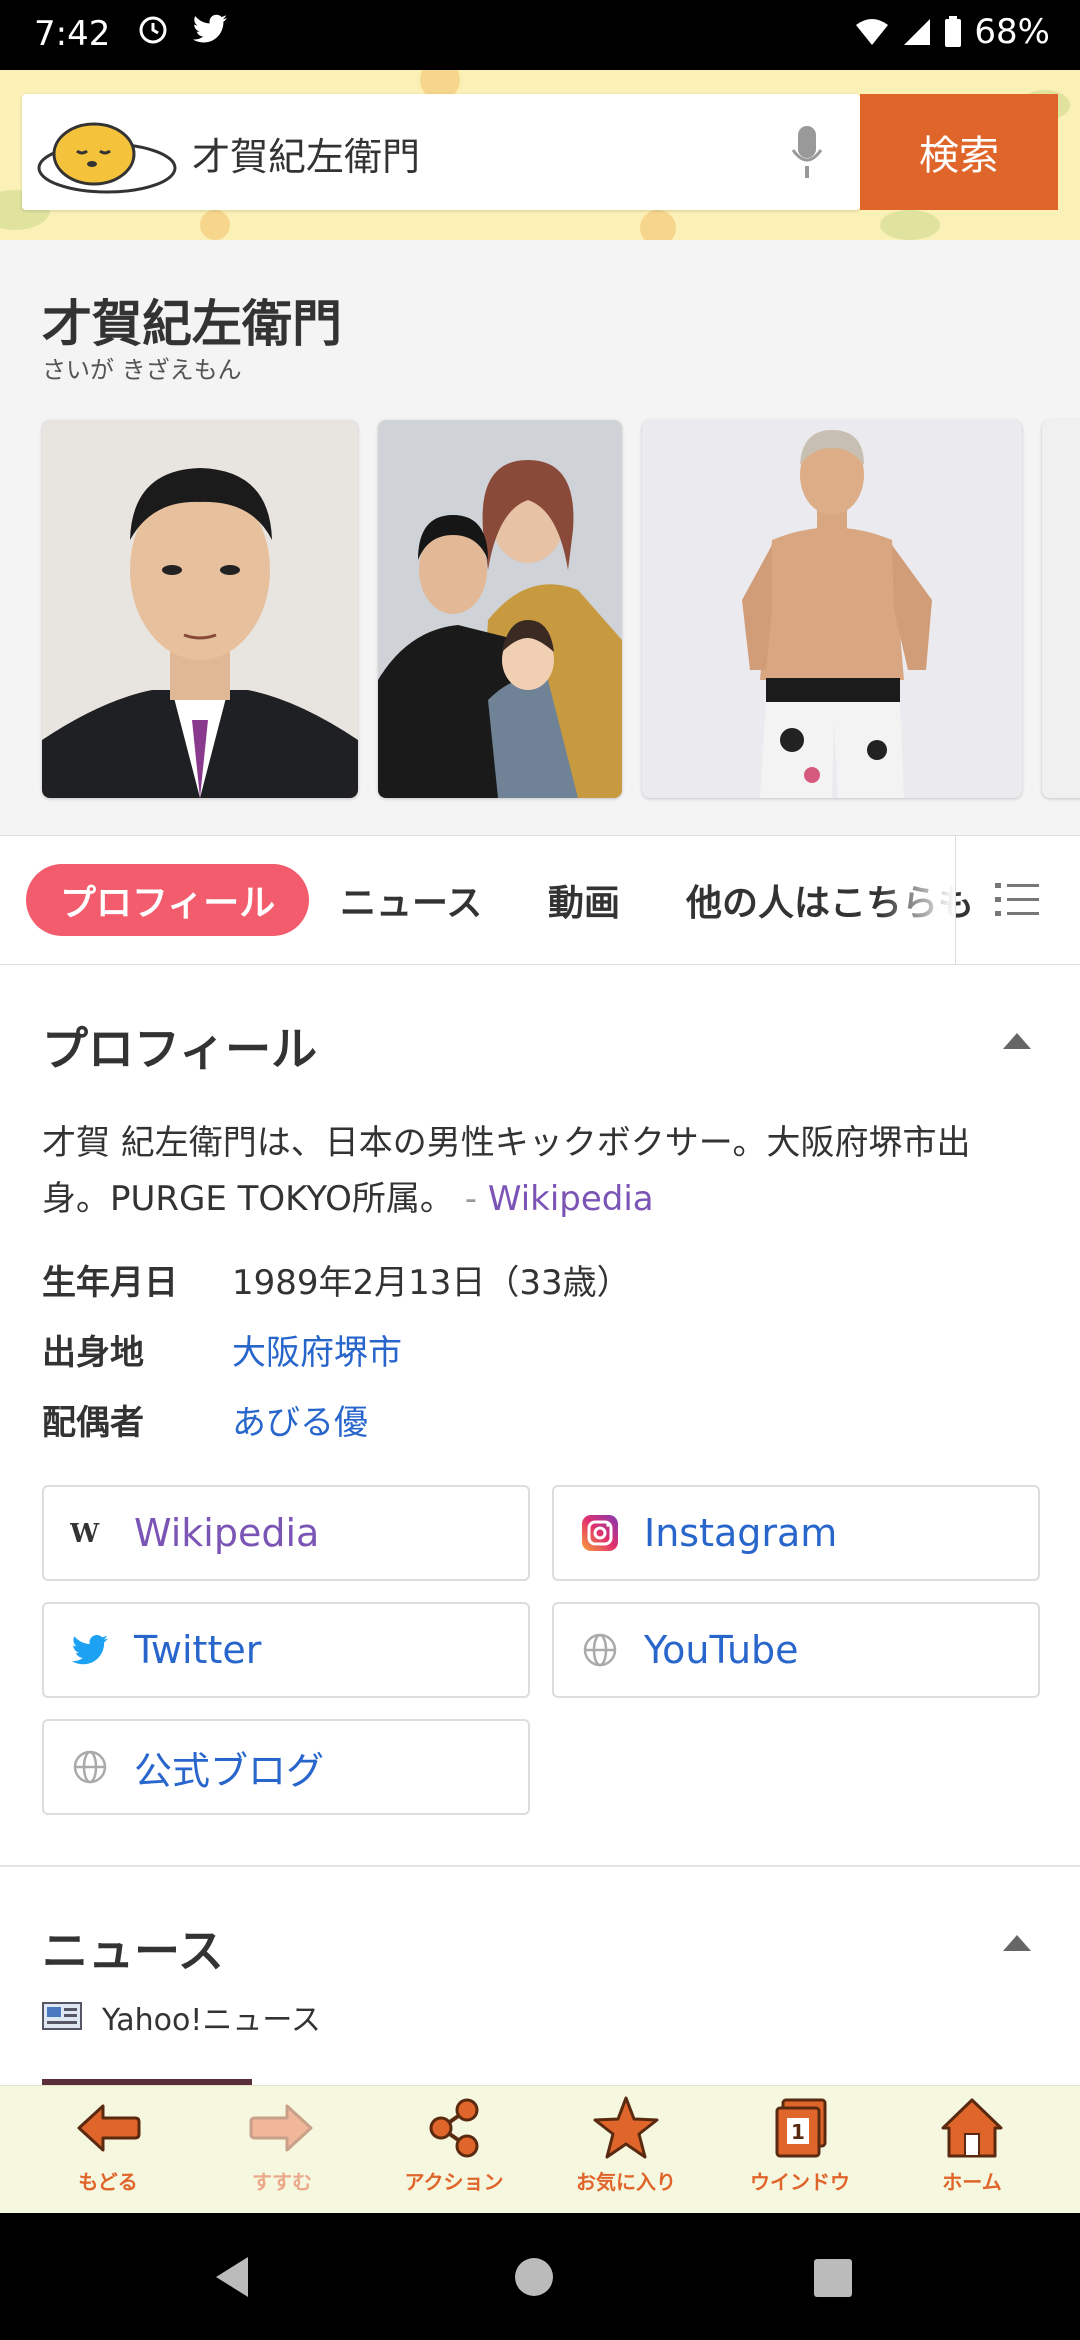 This screenshot has height=2340, width=1080. Describe the element at coordinates (972, 2128) in the screenshot. I see `home-icon` at that location.